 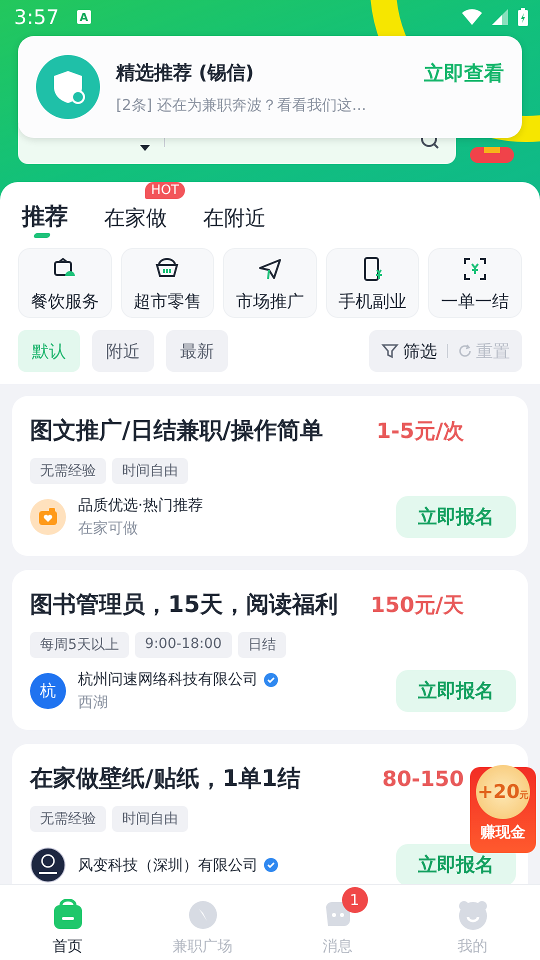 What do you see at coordinates (270, 283) in the screenshot?
I see `category-shortcut: 市场推广` at bounding box center [270, 283].